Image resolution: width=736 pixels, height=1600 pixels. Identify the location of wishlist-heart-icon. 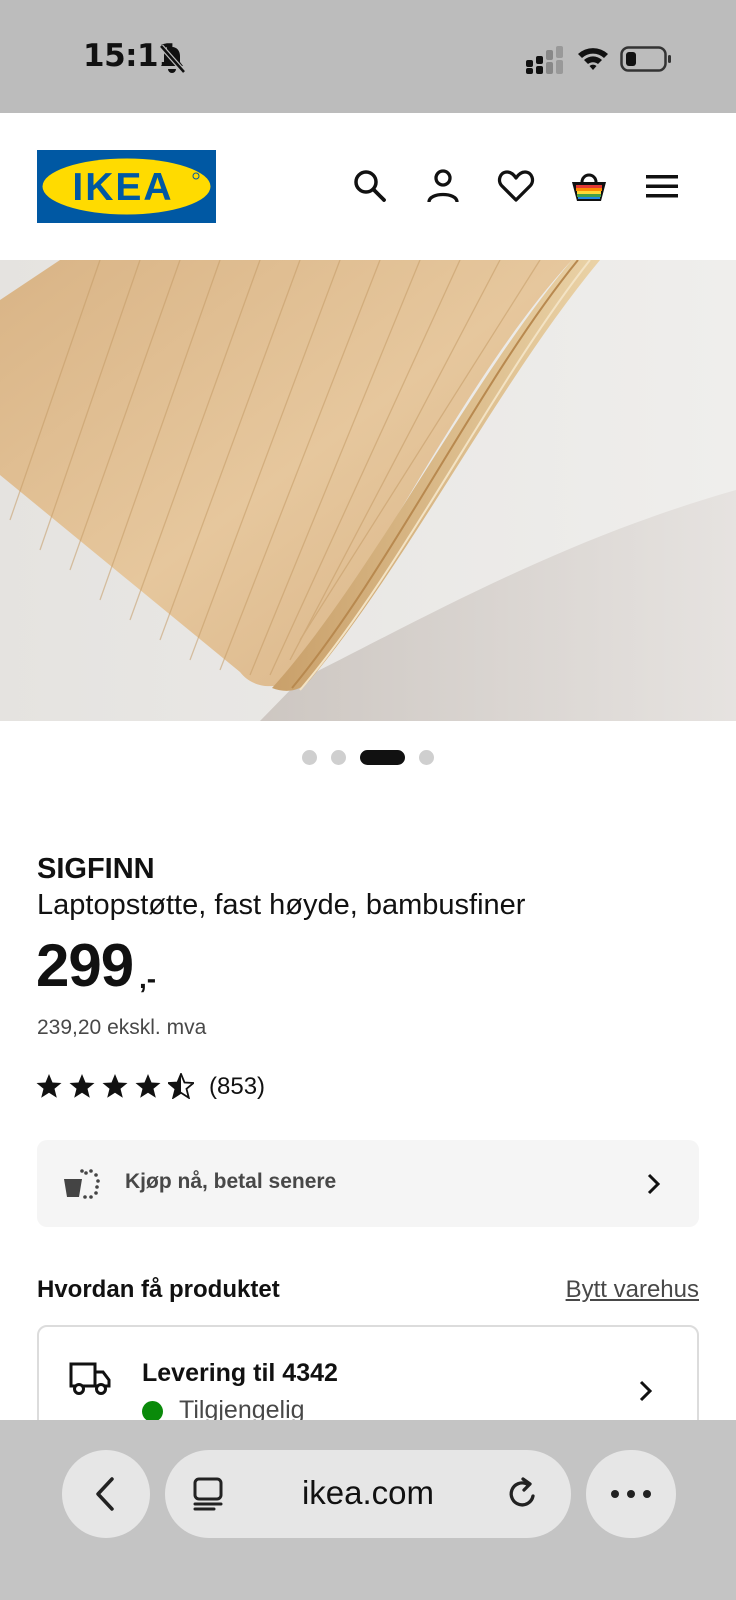
(516, 186).